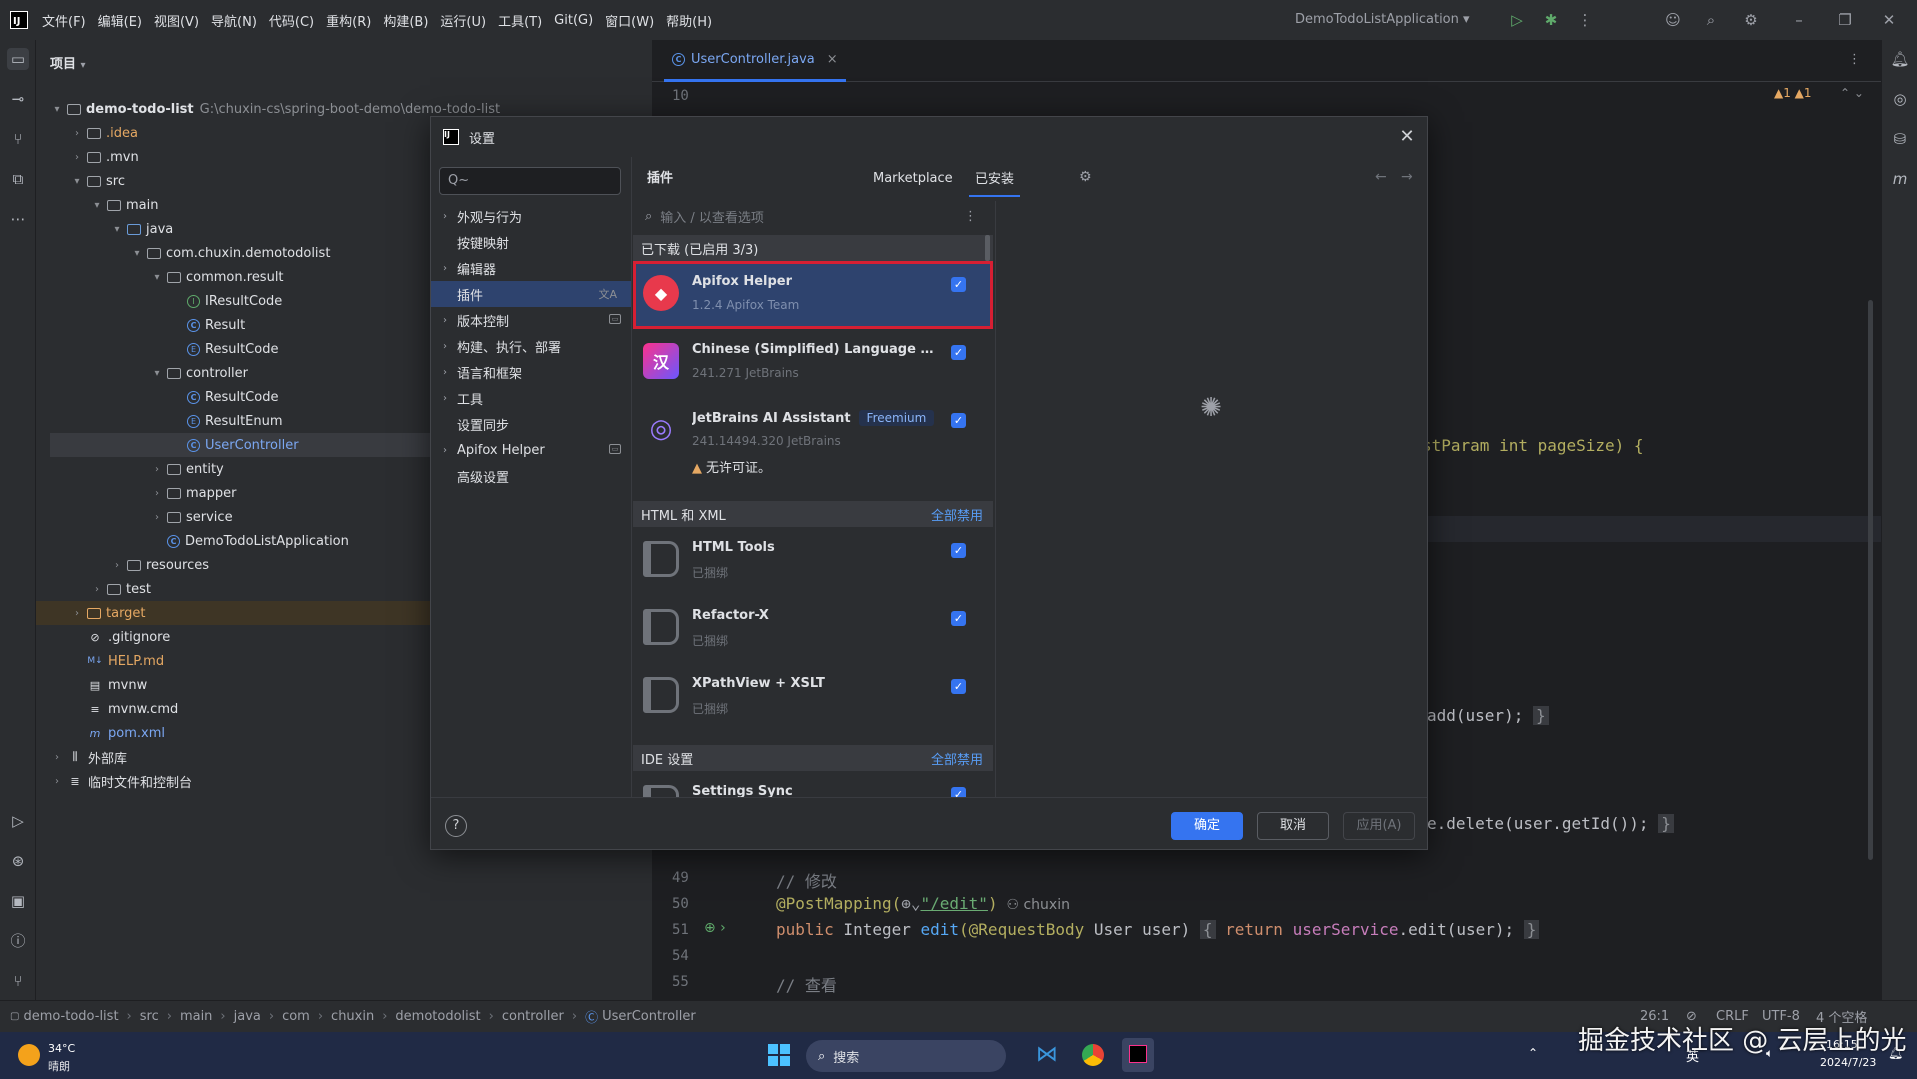 Image resolution: width=1917 pixels, height=1079 pixels. What do you see at coordinates (1407, 177) in the screenshot?
I see `forward-arrow-icon: →` at bounding box center [1407, 177].